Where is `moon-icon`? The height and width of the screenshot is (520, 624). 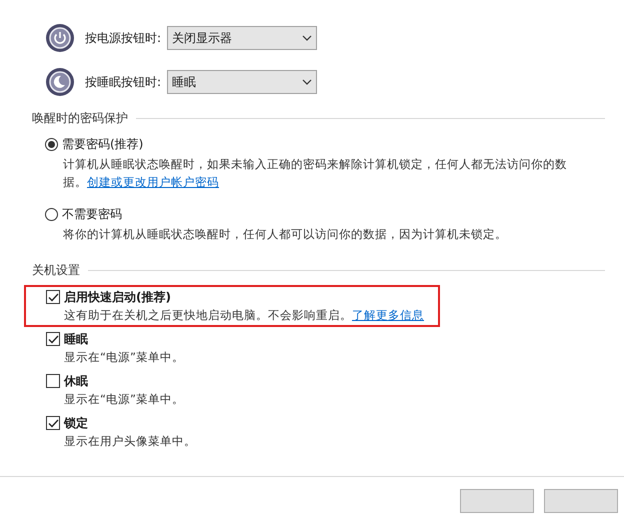 moon-icon is located at coordinates (60, 82).